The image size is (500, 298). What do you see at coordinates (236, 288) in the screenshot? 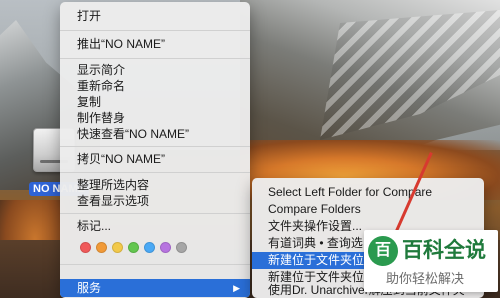
I see `submenu-arrow-icon: ▶` at bounding box center [236, 288].